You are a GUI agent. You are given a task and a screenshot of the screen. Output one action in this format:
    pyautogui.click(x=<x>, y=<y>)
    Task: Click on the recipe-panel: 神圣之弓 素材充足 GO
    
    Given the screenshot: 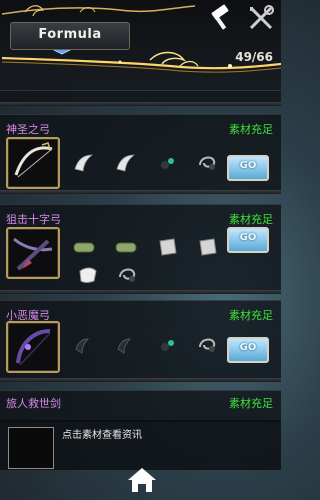 What is the action you would take?
    pyautogui.click(x=140, y=153)
    